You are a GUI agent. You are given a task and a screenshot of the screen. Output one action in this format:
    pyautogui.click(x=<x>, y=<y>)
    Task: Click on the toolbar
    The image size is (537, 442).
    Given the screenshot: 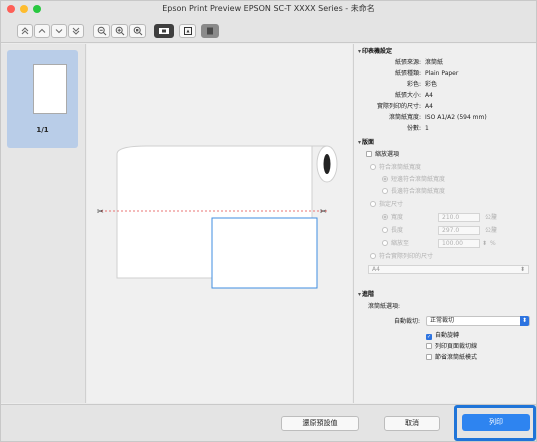 What is the action you would take?
    pyautogui.click(x=268, y=30)
    